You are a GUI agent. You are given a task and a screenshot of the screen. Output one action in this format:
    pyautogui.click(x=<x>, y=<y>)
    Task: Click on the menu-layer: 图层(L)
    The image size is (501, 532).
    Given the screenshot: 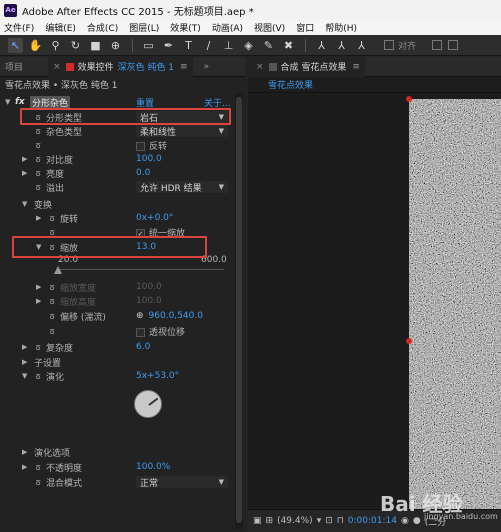 What is the action you would take?
    pyautogui.click(x=144, y=27)
    